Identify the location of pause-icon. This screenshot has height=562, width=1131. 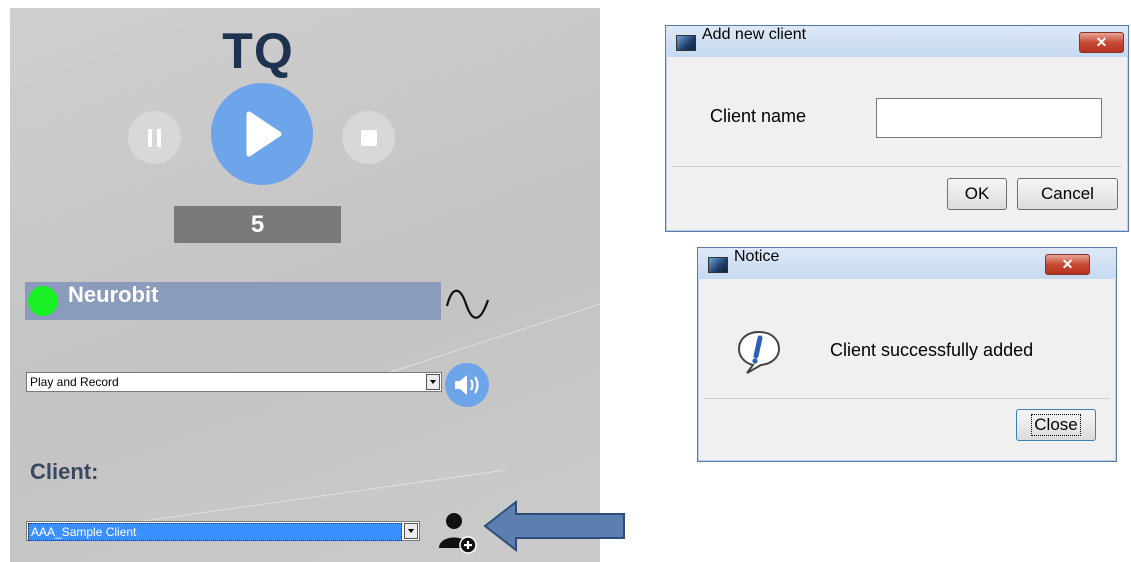
(154, 137).